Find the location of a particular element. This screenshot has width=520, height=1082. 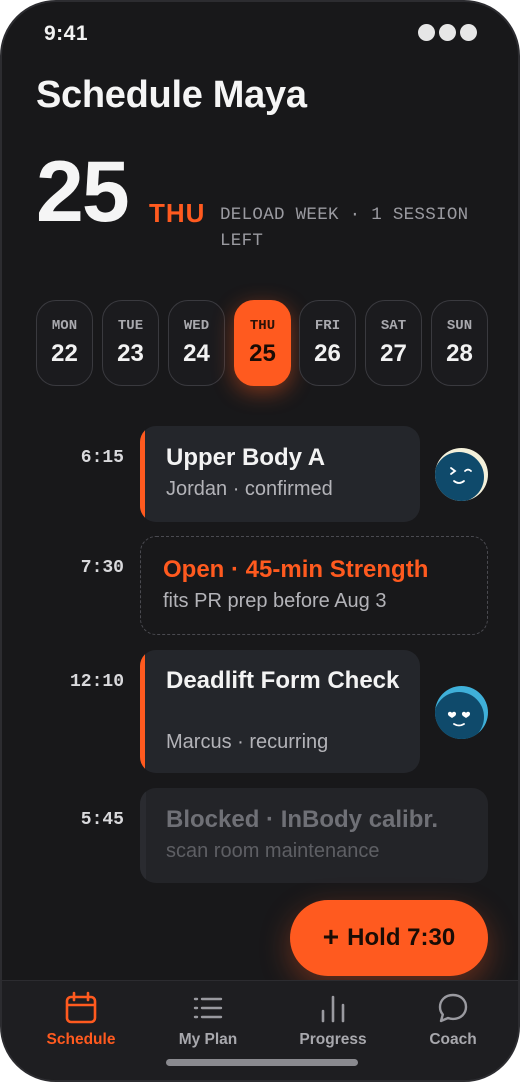

tab-coach: Coach is located at coordinates (453, 1020).